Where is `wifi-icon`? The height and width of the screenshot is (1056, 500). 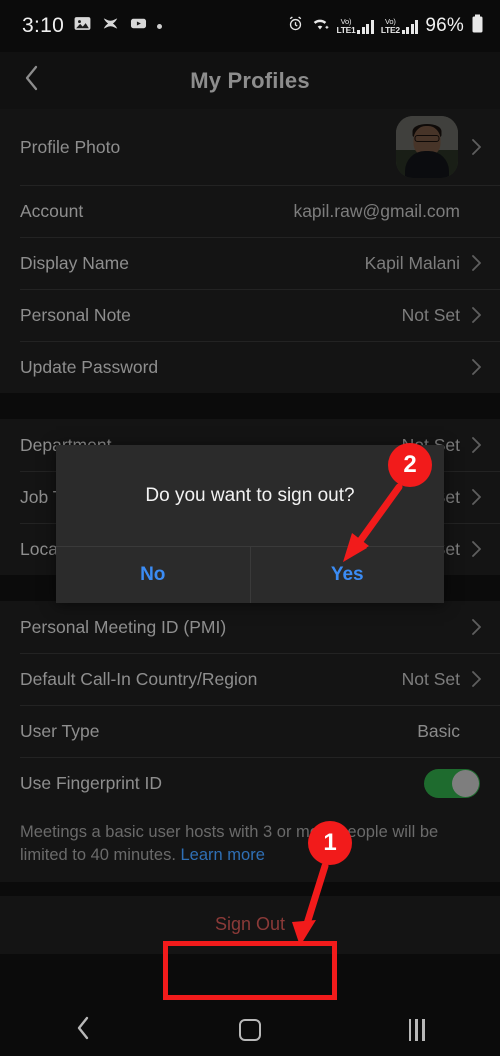
wifi-icon is located at coordinates (320, 26).